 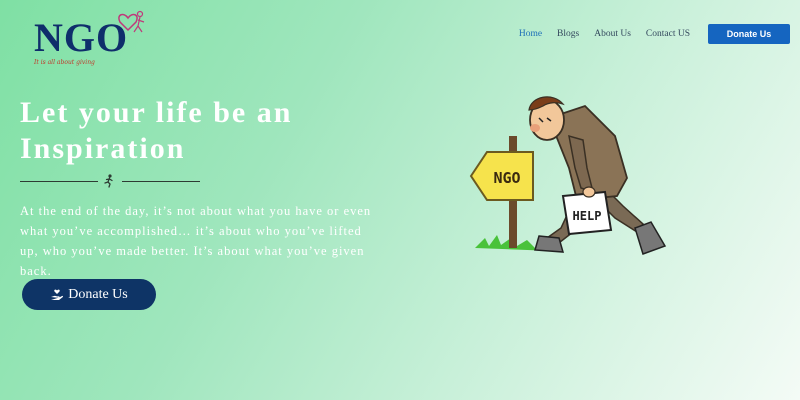 I want to click on hero-donate-button: Donate Us, so click(x=89, y=294).